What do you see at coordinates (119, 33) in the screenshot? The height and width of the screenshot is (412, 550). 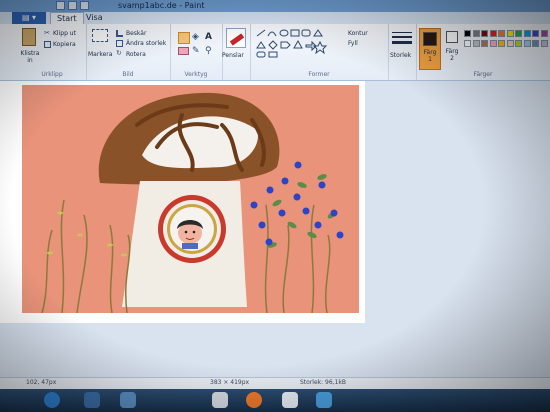 I see `crop-icon` at bounding box center [119, 33].